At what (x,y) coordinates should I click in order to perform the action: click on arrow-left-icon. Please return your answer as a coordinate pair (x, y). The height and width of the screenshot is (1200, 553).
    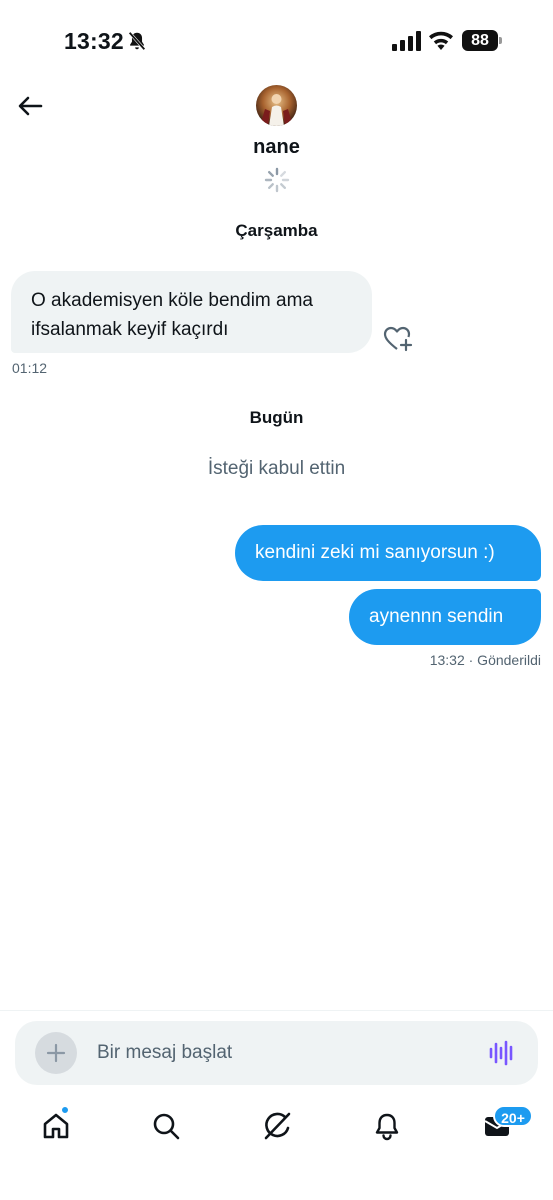
    Looking at the image, I should click on (30, 106).